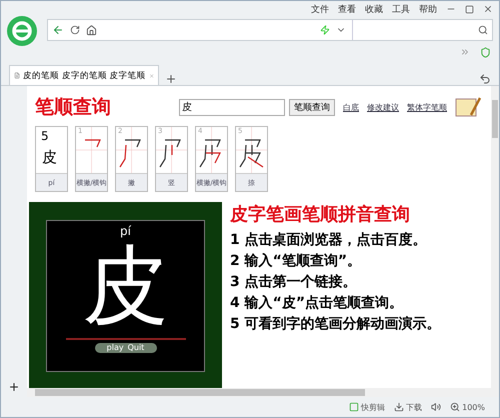  Describe the element at coordinates (436, 407) in the screenshot. I see `volume-icon` at that location.